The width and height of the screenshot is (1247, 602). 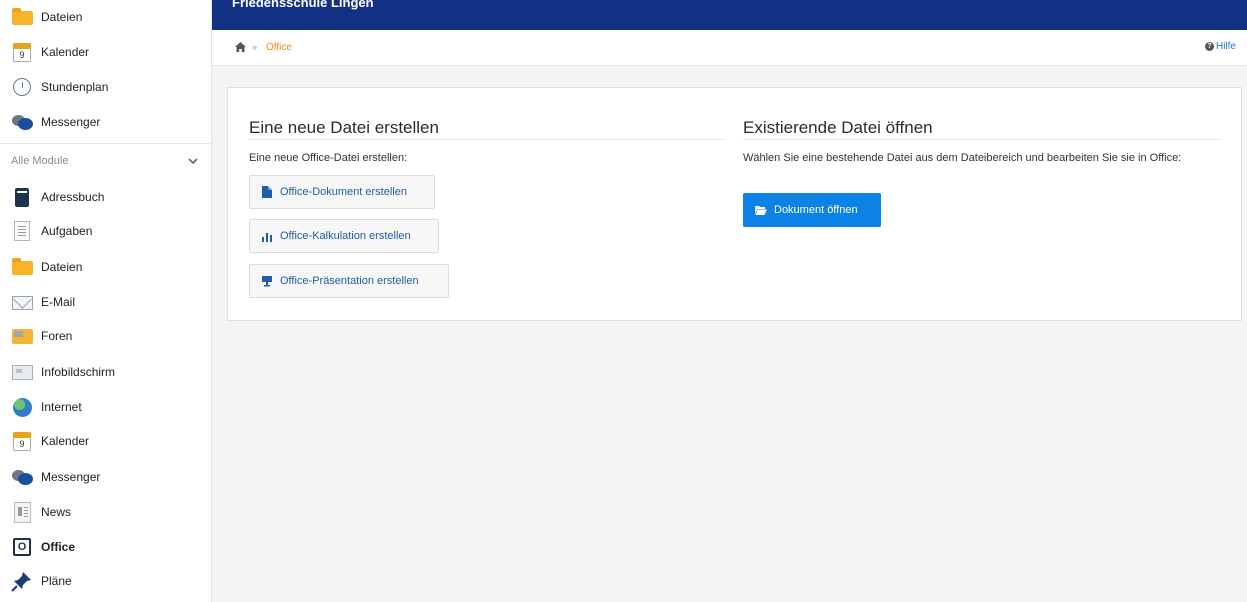 What do you see at coordinates (106, 336) in the screenshot?
I see `sidebar-item-foren: Foren` at bounding box center [106, 336].